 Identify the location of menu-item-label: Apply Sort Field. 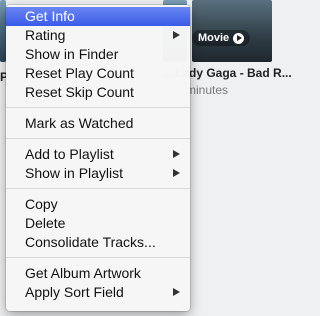
(74, 292).